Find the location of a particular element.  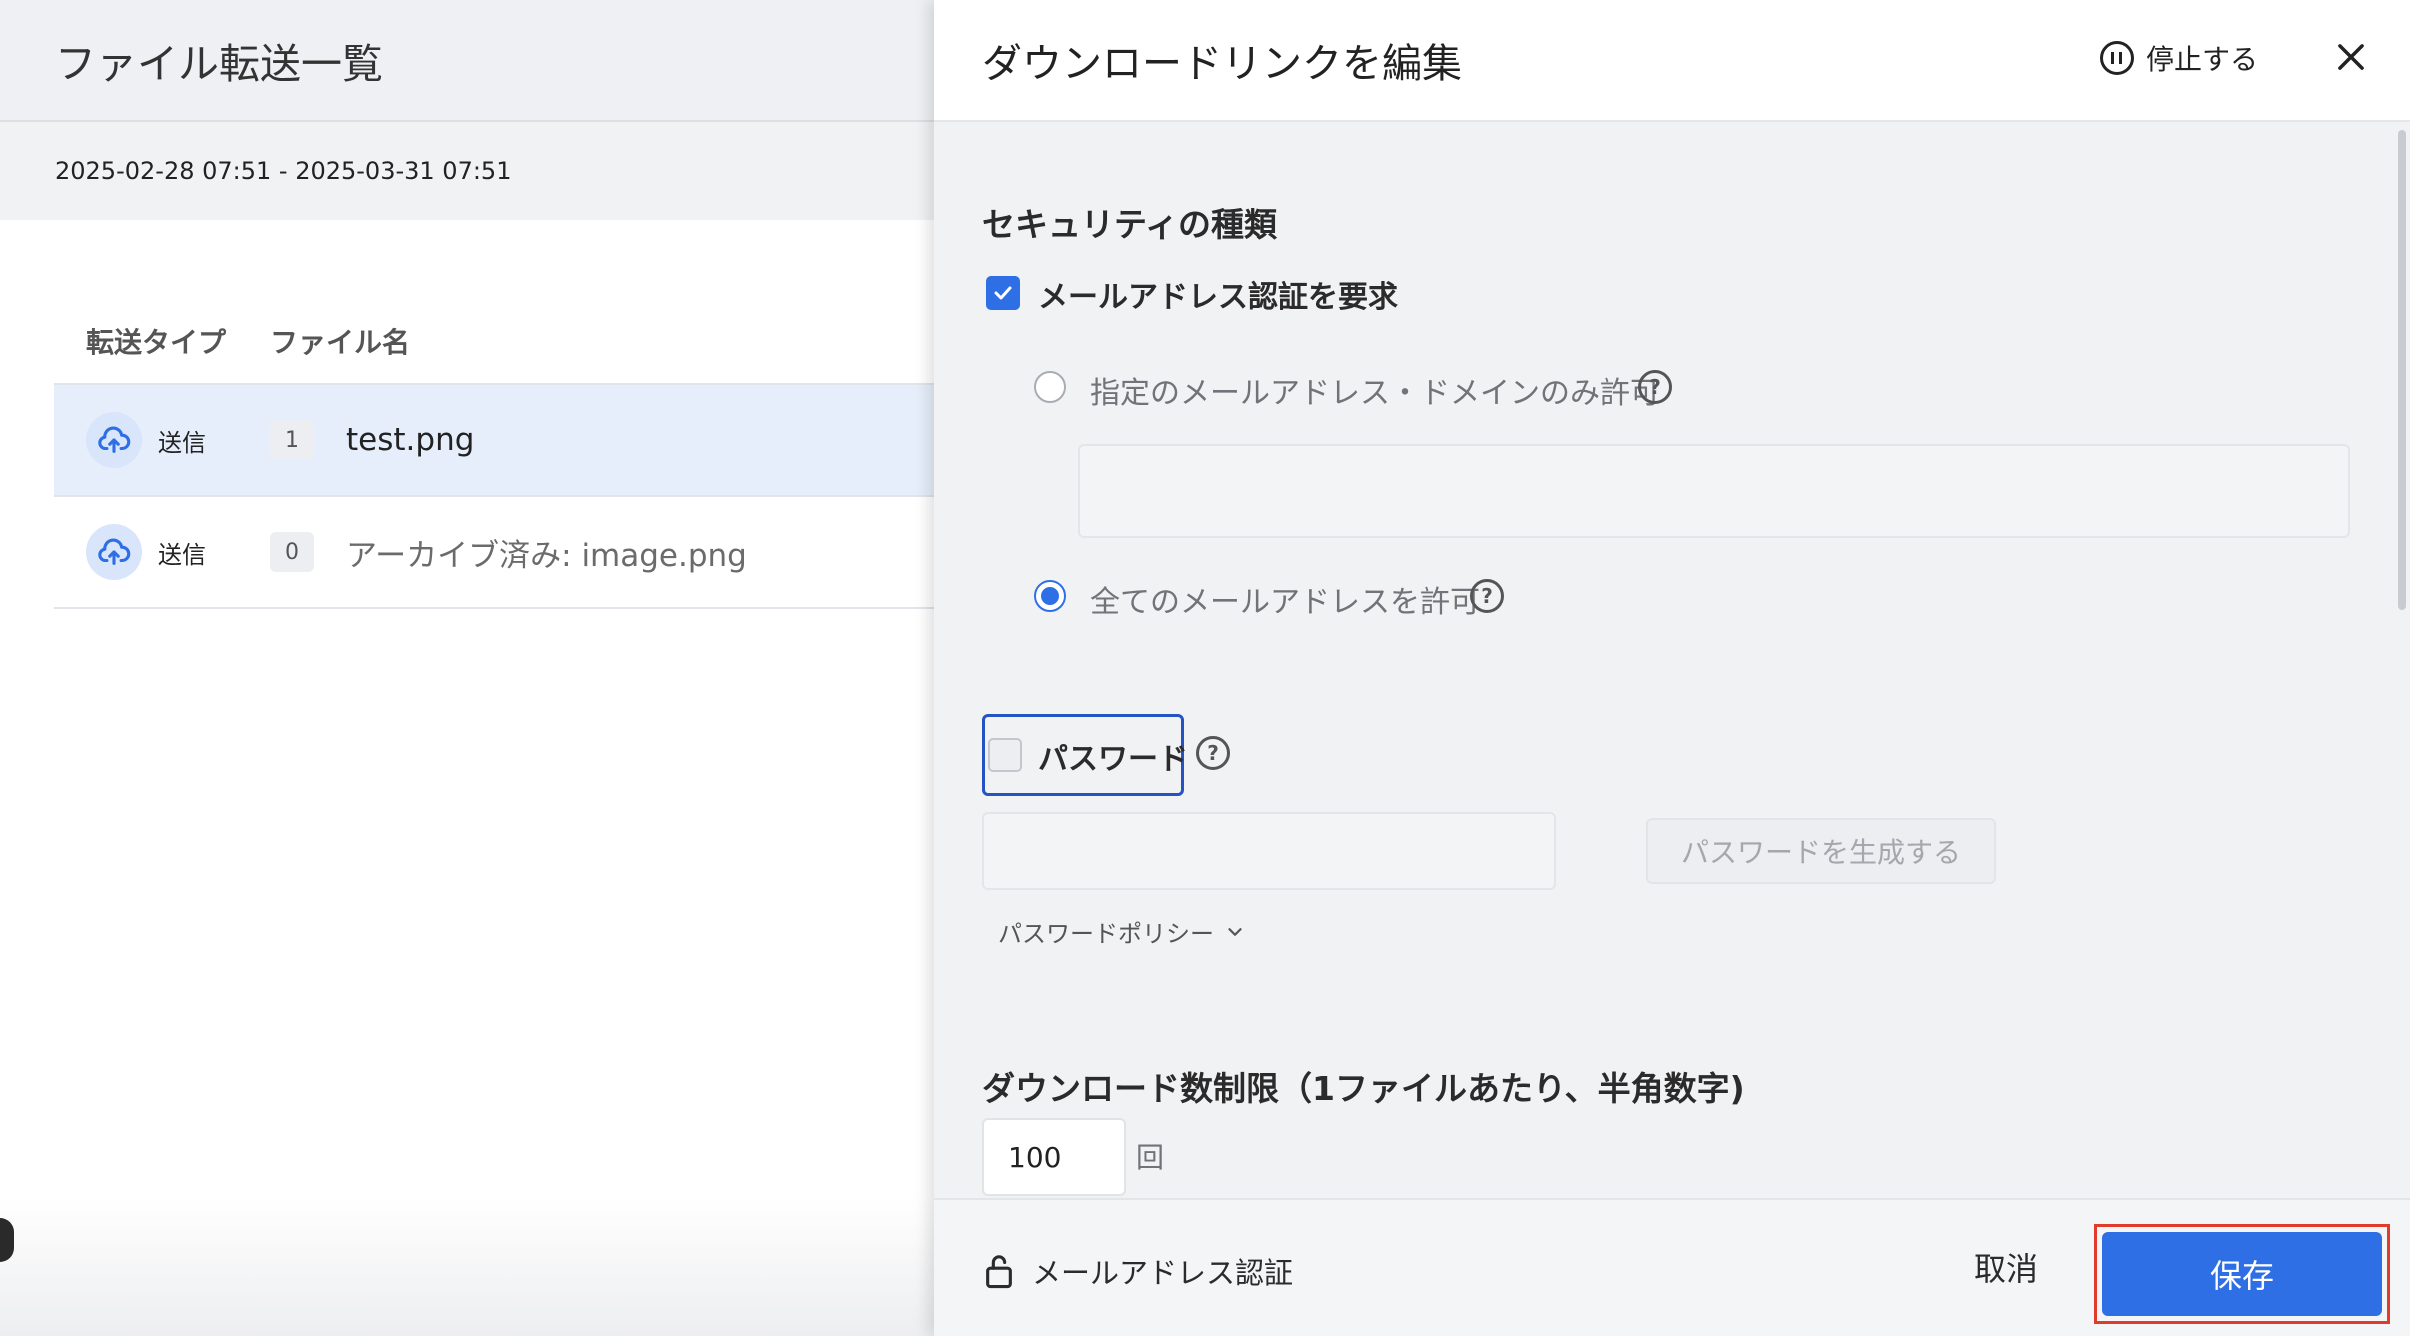

security-status: メールアドレス認証 is located at coordinates (1137, 1271).